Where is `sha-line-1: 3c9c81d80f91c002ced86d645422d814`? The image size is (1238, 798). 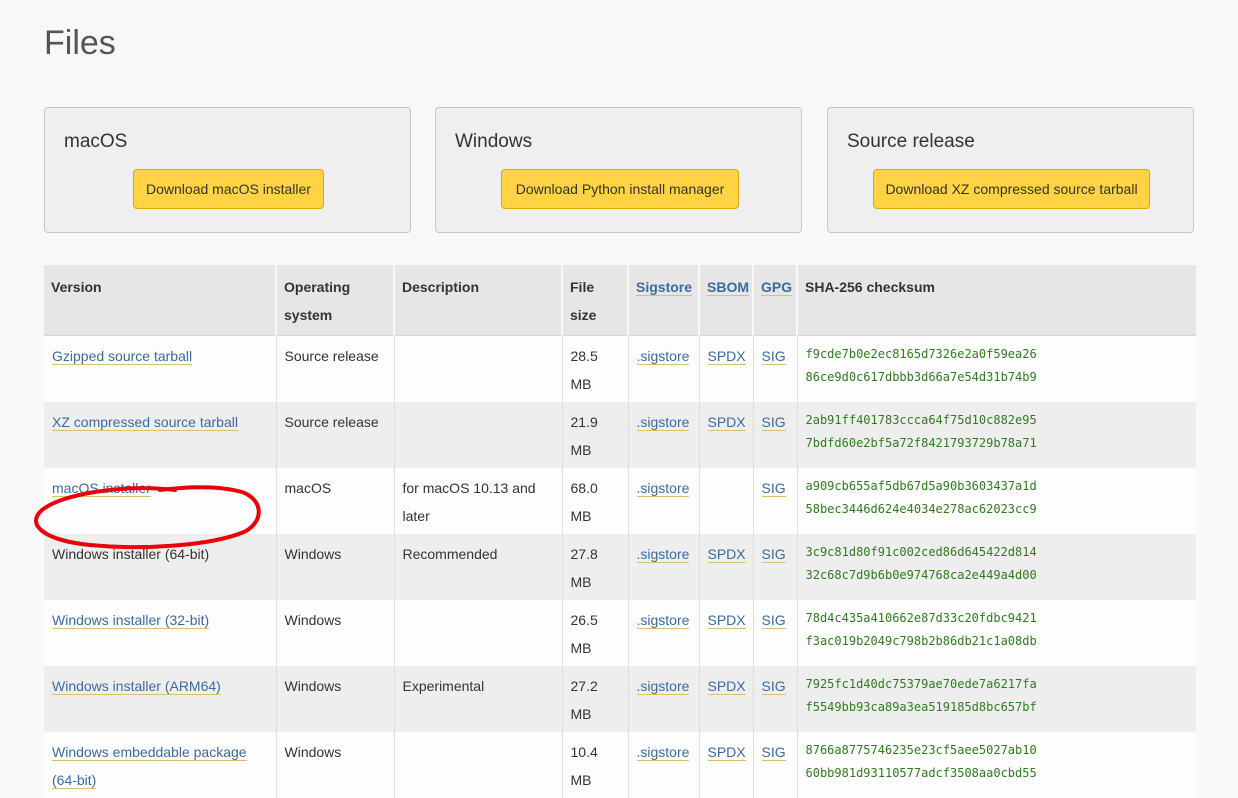 sha-line-1: 3c9c81d80f91c002ced86d645422d814 is located at coordinates (921, 552).